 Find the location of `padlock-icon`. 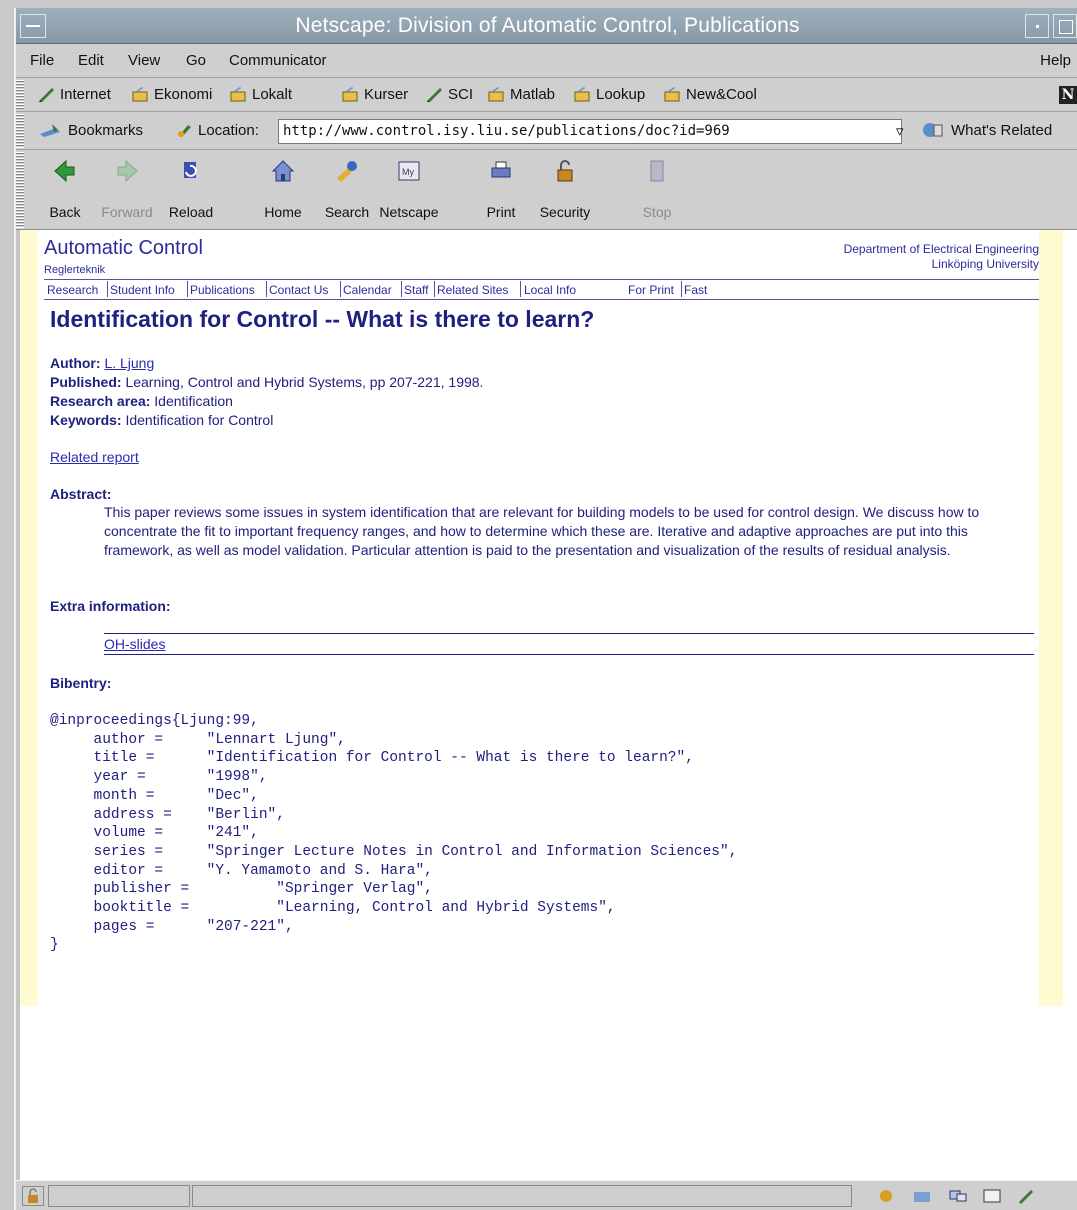

padlock-icon is located at coordinates (33, 1195).